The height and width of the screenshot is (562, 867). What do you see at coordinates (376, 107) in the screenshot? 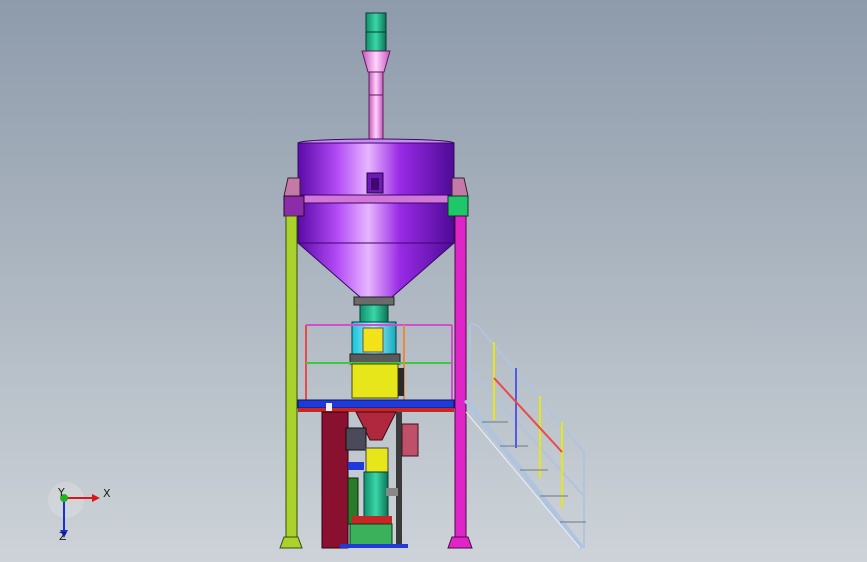
I see `feed-pipe` at bounding box center [376, 107].